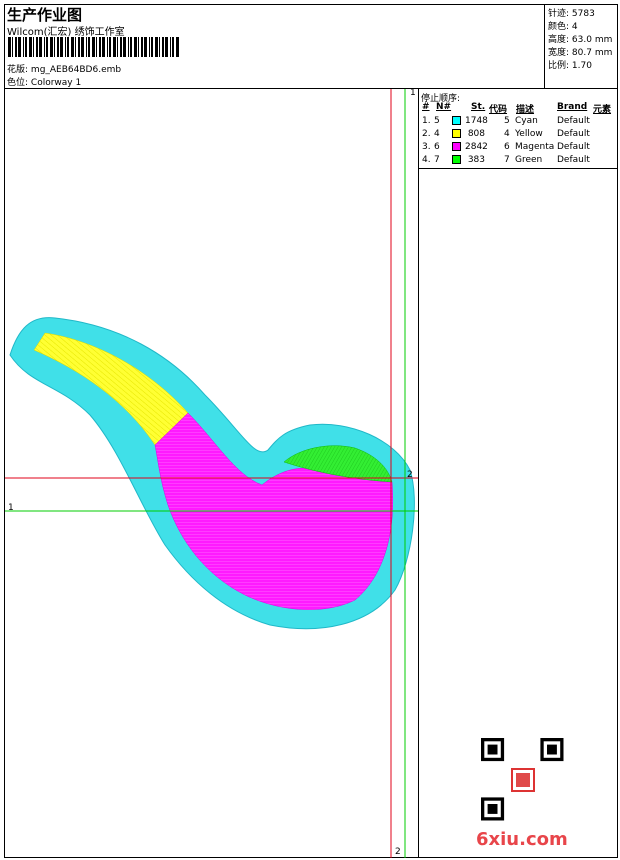 Image resolution: width=620 pixels, height=860 pixels. What do you see at coordinates (413, 93) in the screenshot?
I see `guide-v-green-label: 1` at bounding box center [413, 93].